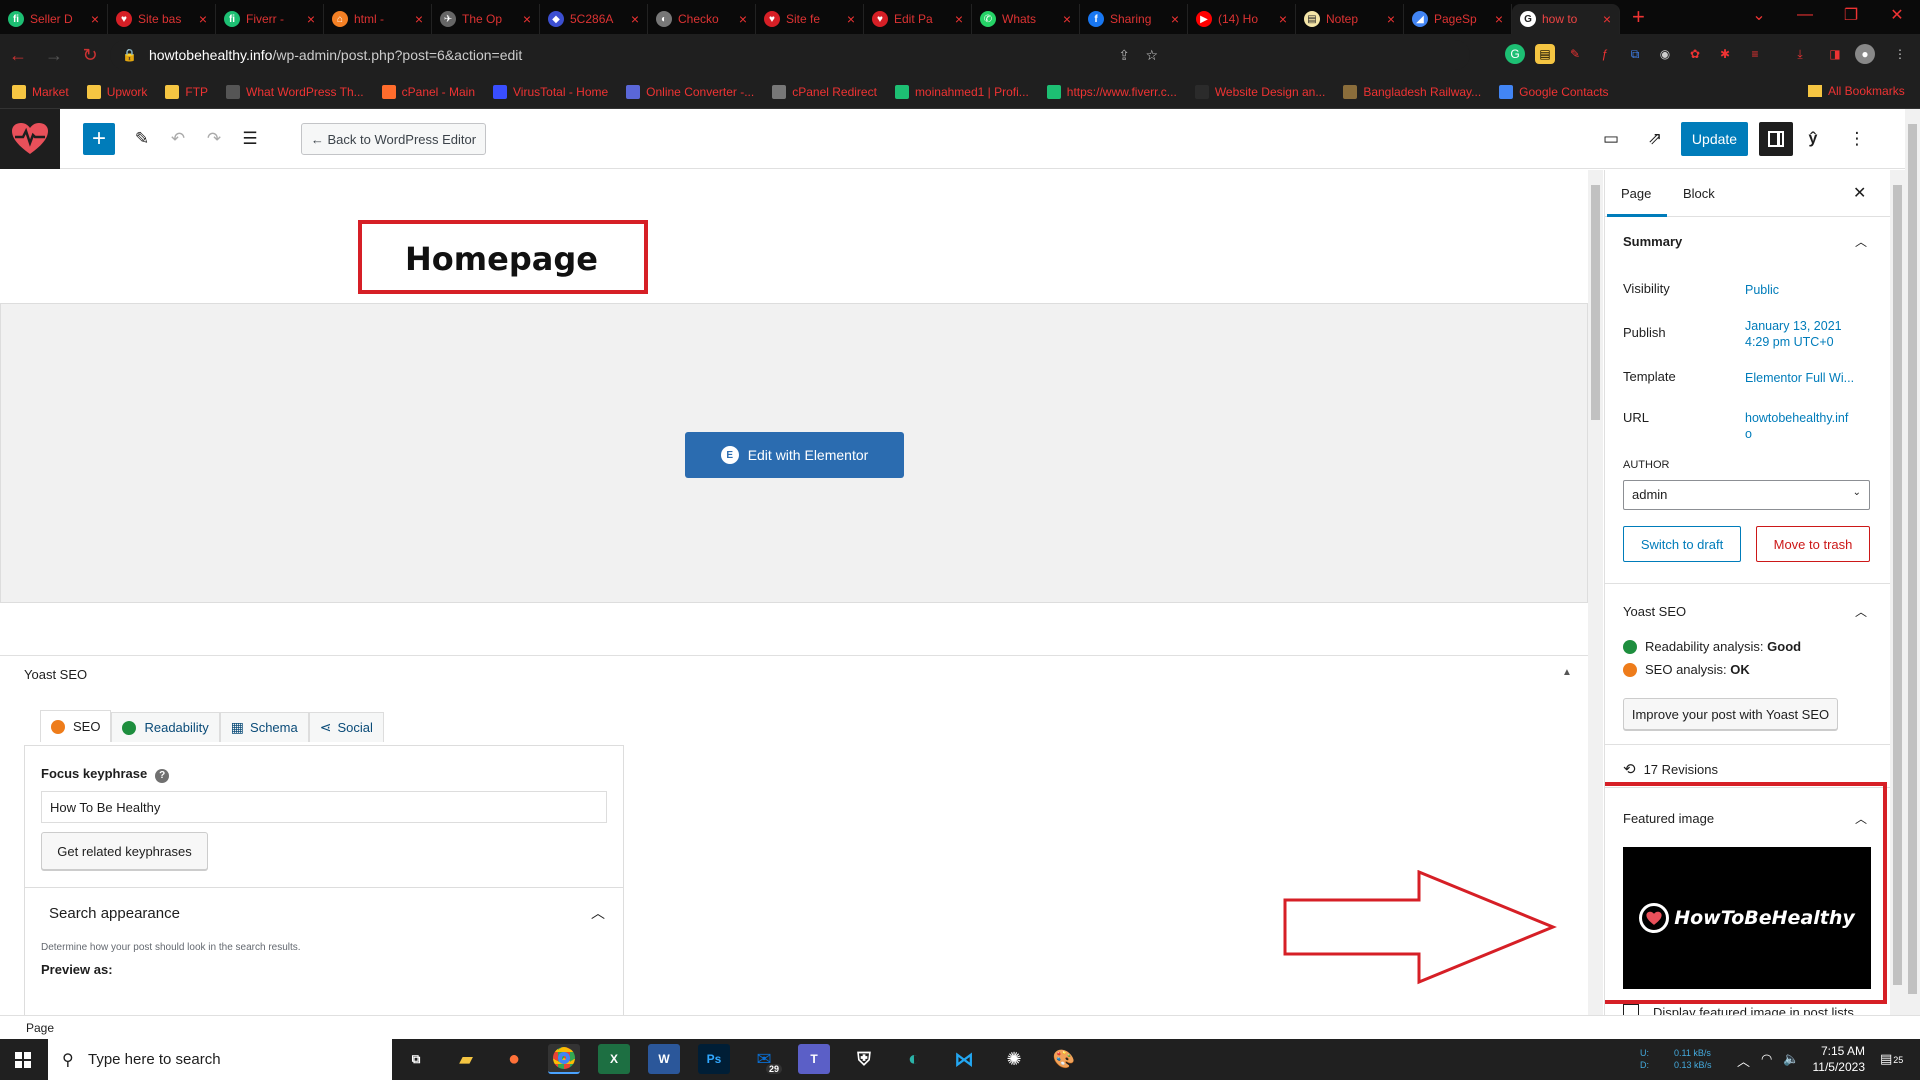 This screenshot has width=1920, height=1080. What do you see at coordinates (1595, 592) in the screenshot?
I see `canvas-scrollbar` at bounding box center [1595, 592].